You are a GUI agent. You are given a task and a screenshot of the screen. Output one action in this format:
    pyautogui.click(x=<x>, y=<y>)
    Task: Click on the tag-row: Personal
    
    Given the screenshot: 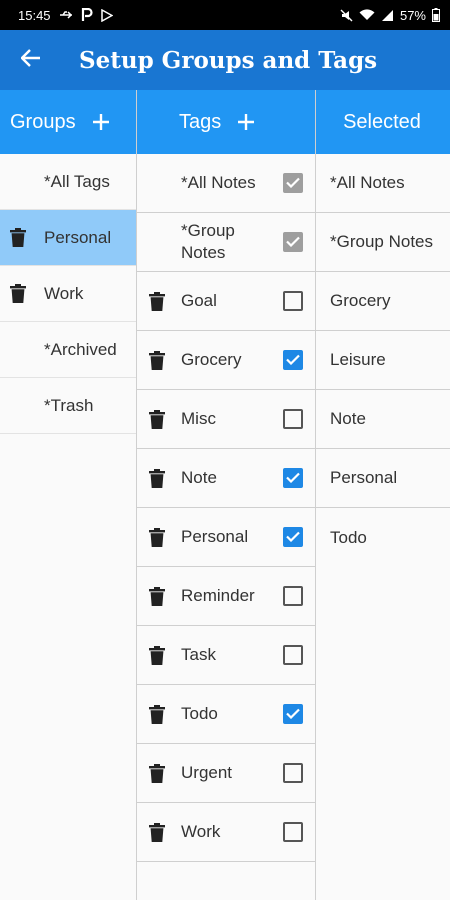 What is the action you would take?
    pyautogui.click(x=226, y=537)
    